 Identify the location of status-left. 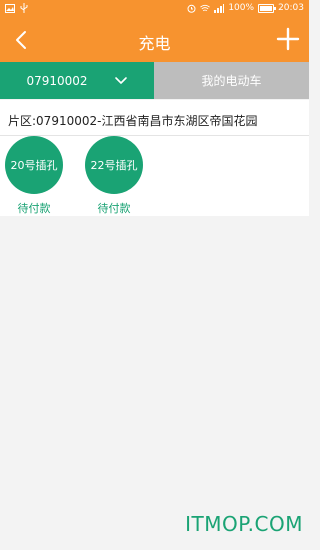
(17, 8).